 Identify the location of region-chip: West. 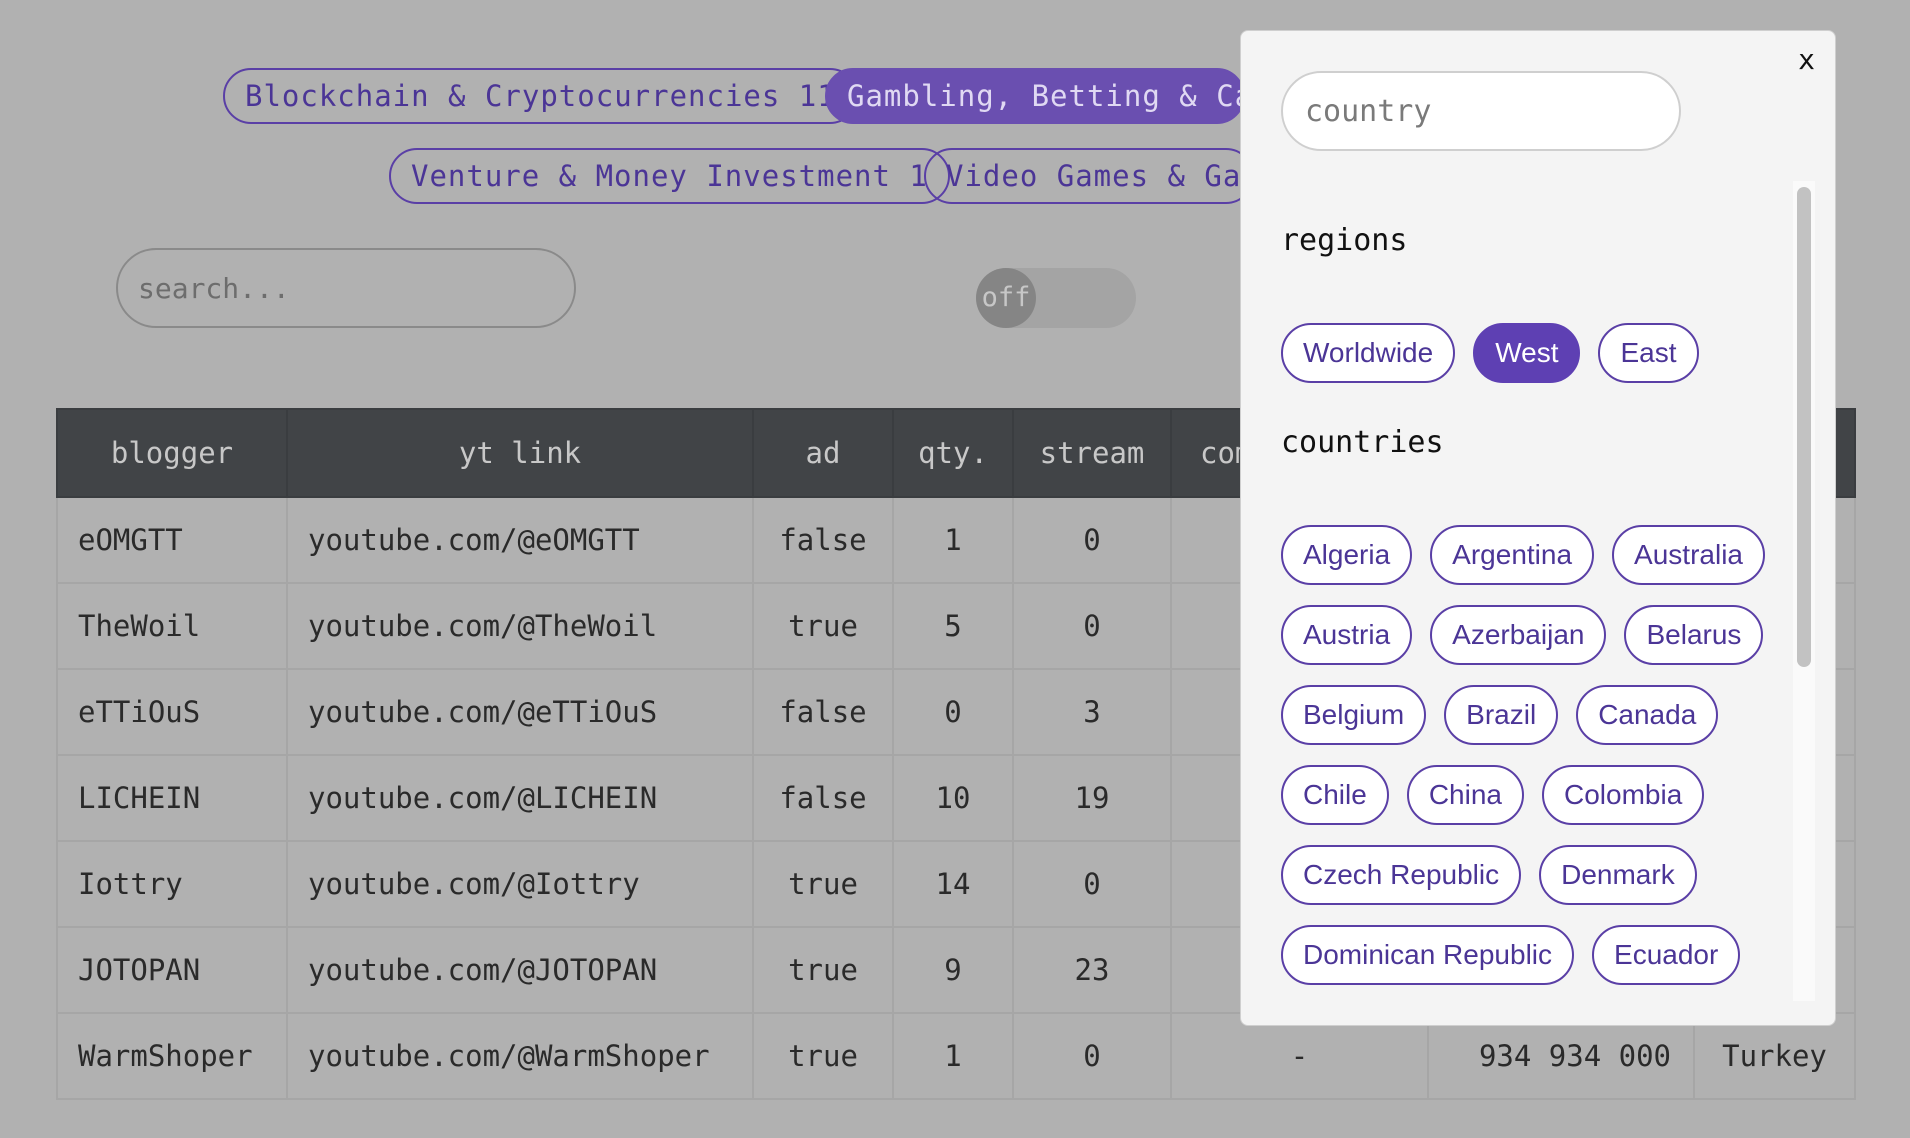
(1527, 353).